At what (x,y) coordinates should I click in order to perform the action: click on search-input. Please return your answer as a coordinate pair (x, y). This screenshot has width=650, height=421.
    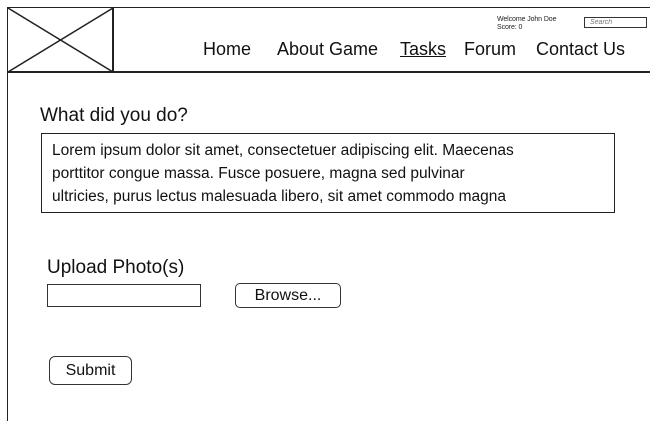
    Looking at the image, I should click on (615, 22).